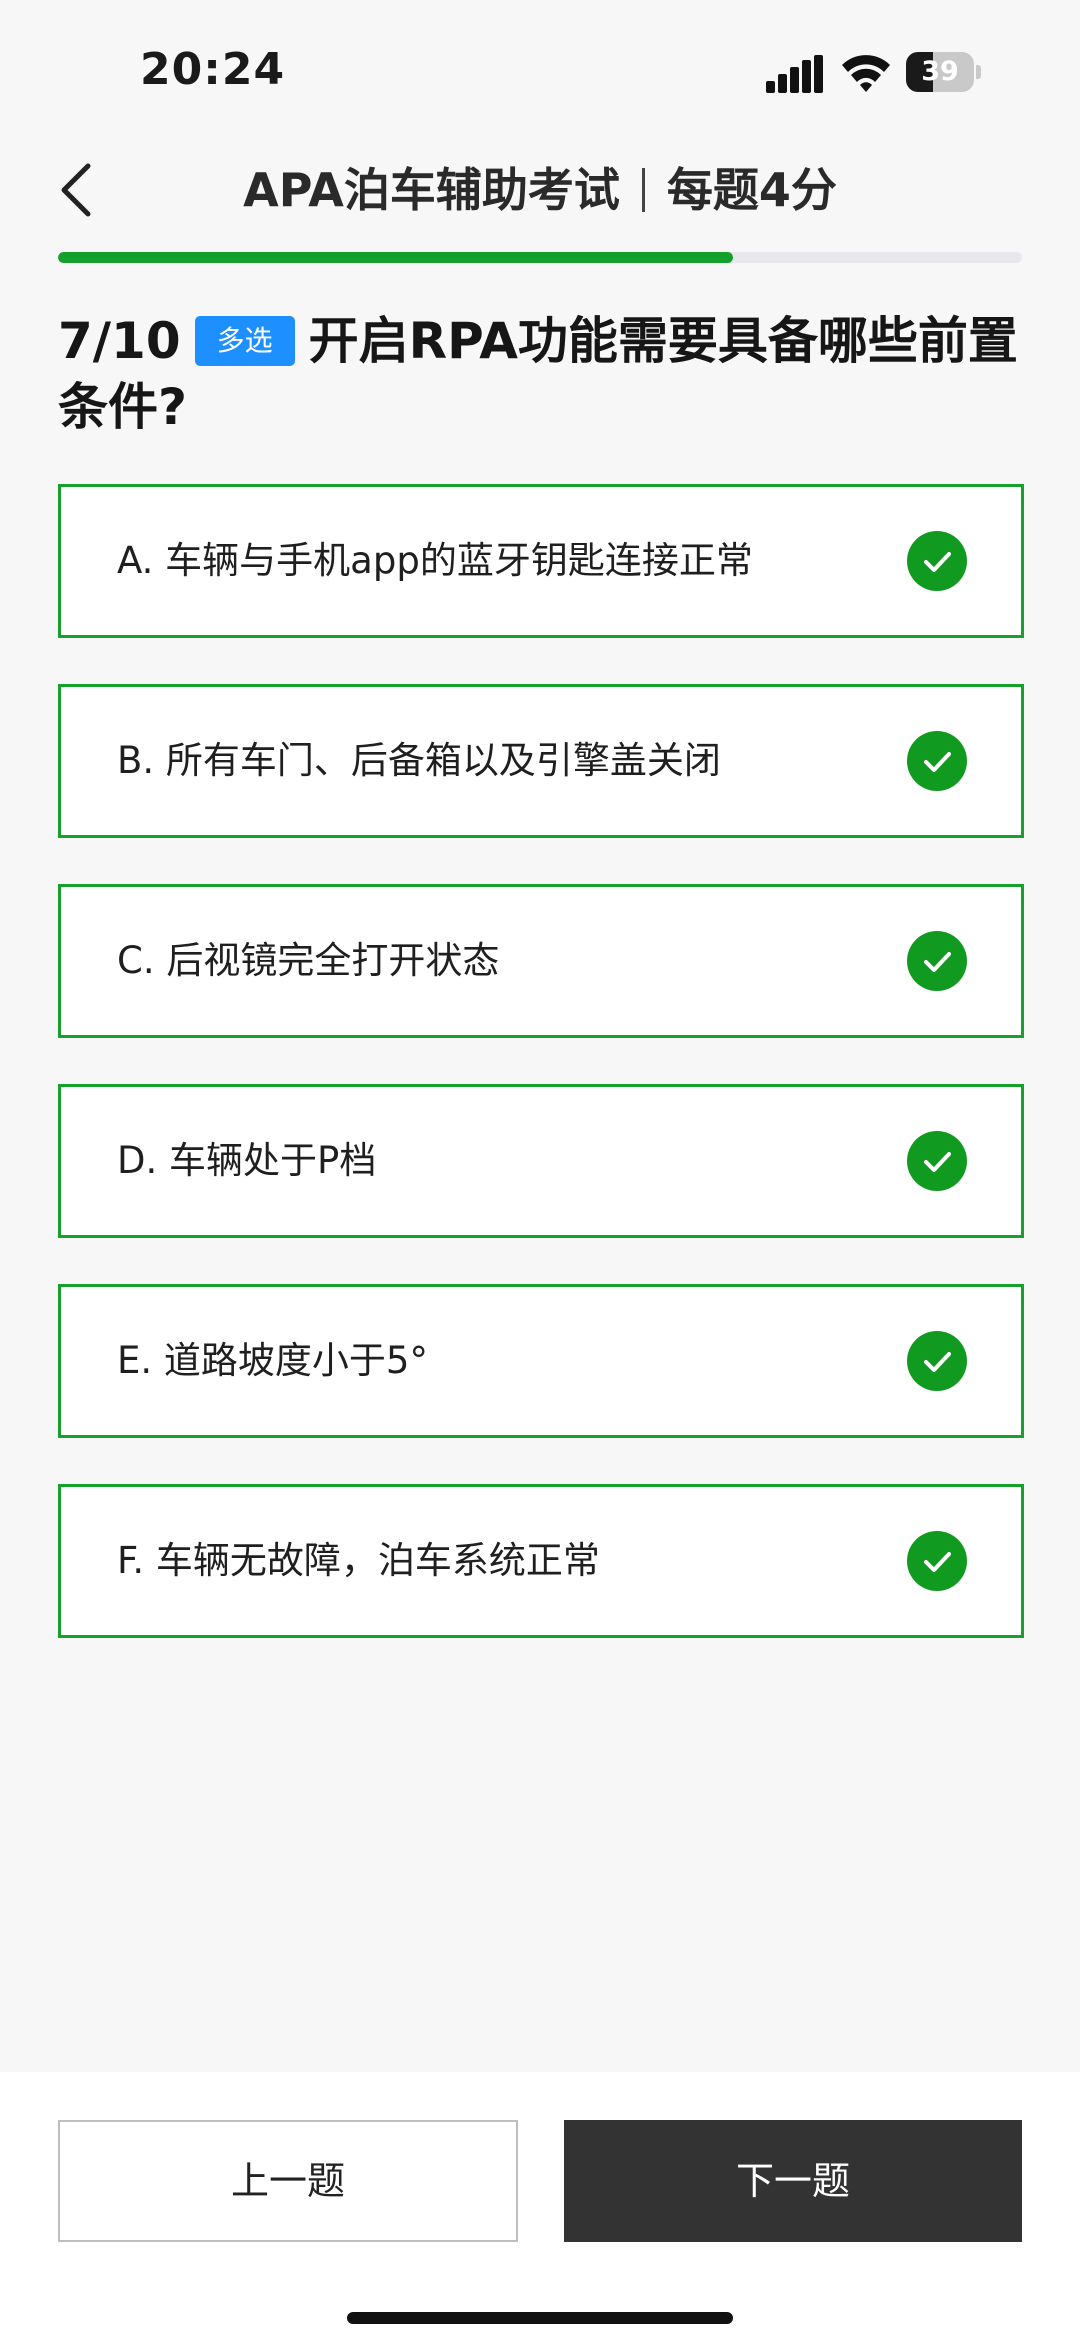  Describe the element at coordinates (213, 69) in the screenshot. I see `status-time: 20:24` at that location.